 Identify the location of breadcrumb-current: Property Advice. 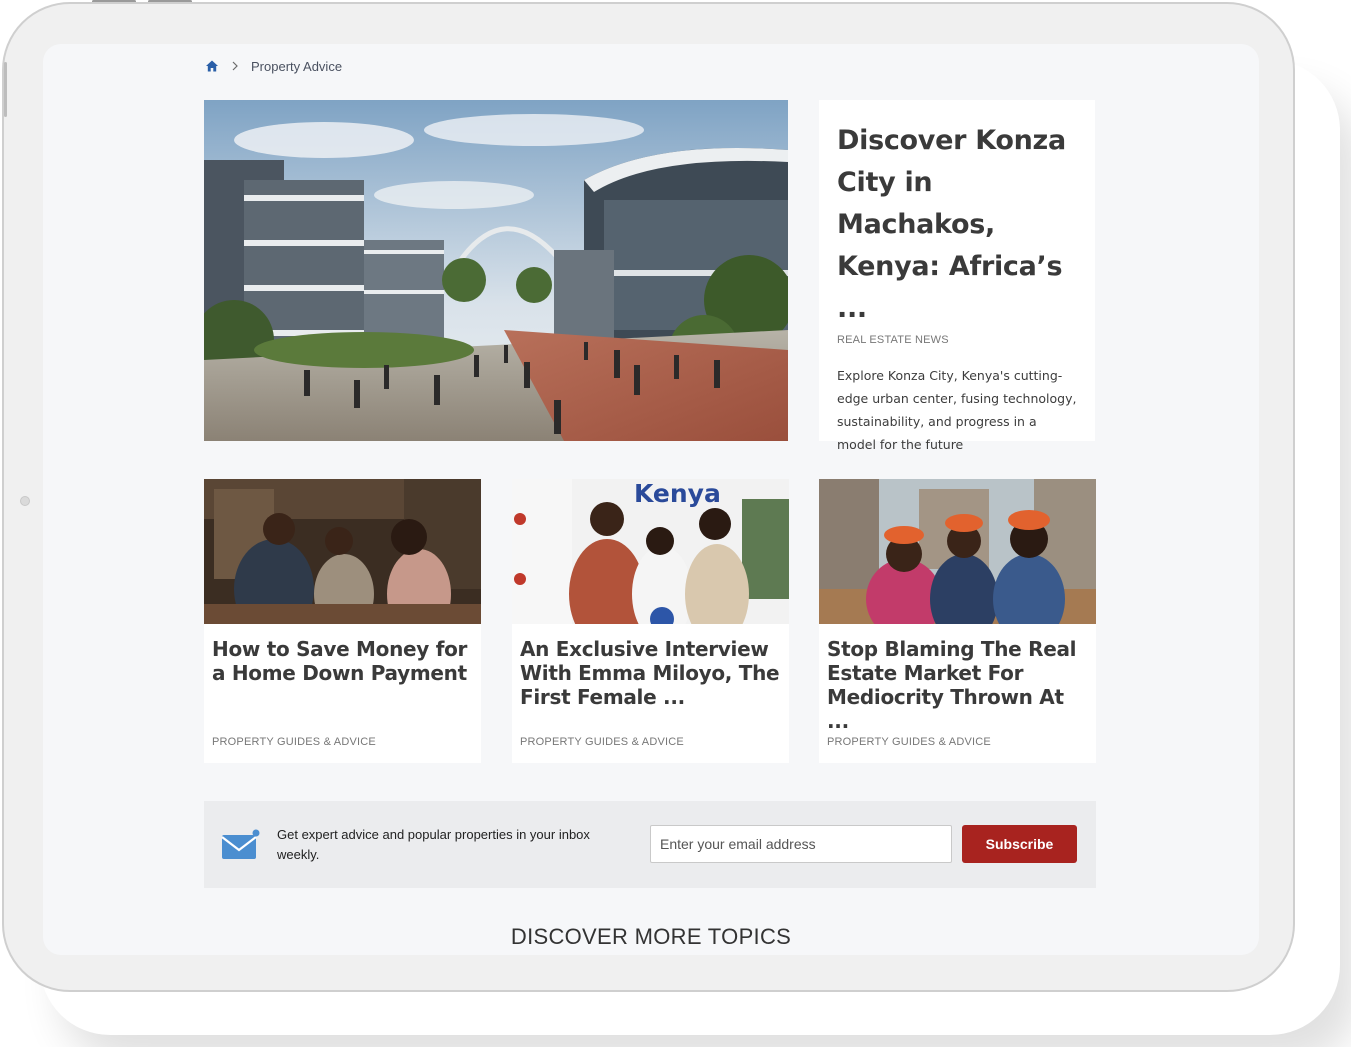
(296, 66).